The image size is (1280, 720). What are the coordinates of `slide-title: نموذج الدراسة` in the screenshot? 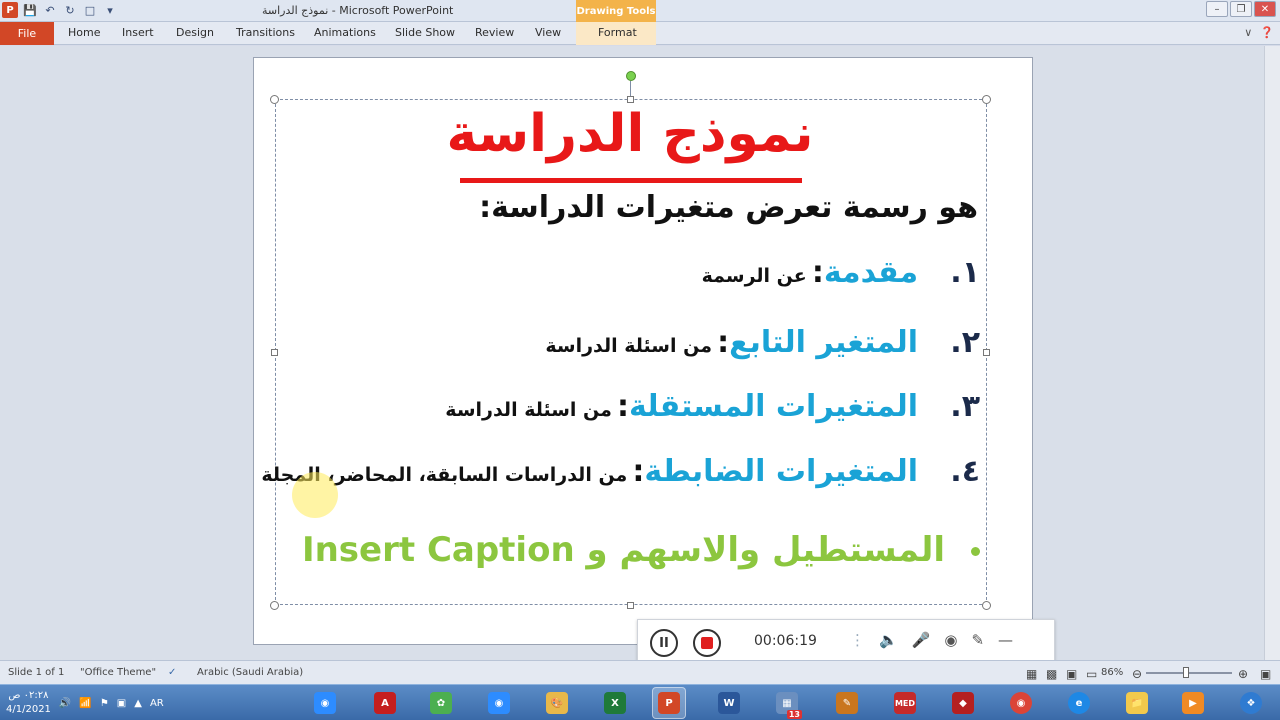 It's located at (630, 134).